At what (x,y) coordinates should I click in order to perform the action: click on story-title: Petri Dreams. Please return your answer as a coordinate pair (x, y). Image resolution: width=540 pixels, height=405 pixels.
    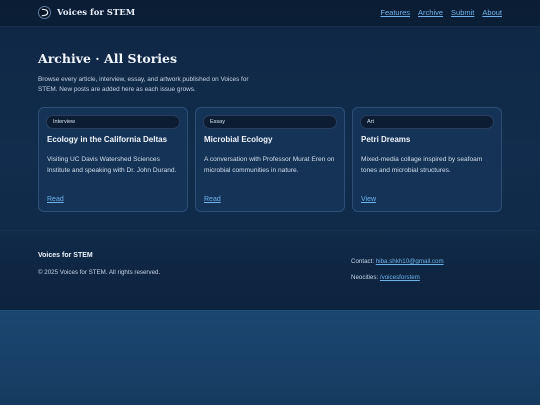
    Looking at the image, I should click on (386, 139).